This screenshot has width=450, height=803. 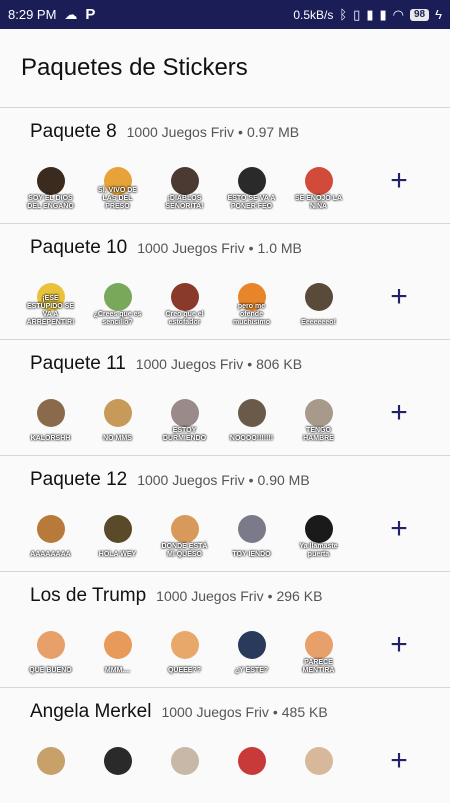 I want to click on p-app-icon: P, so click(x=90, y=14).